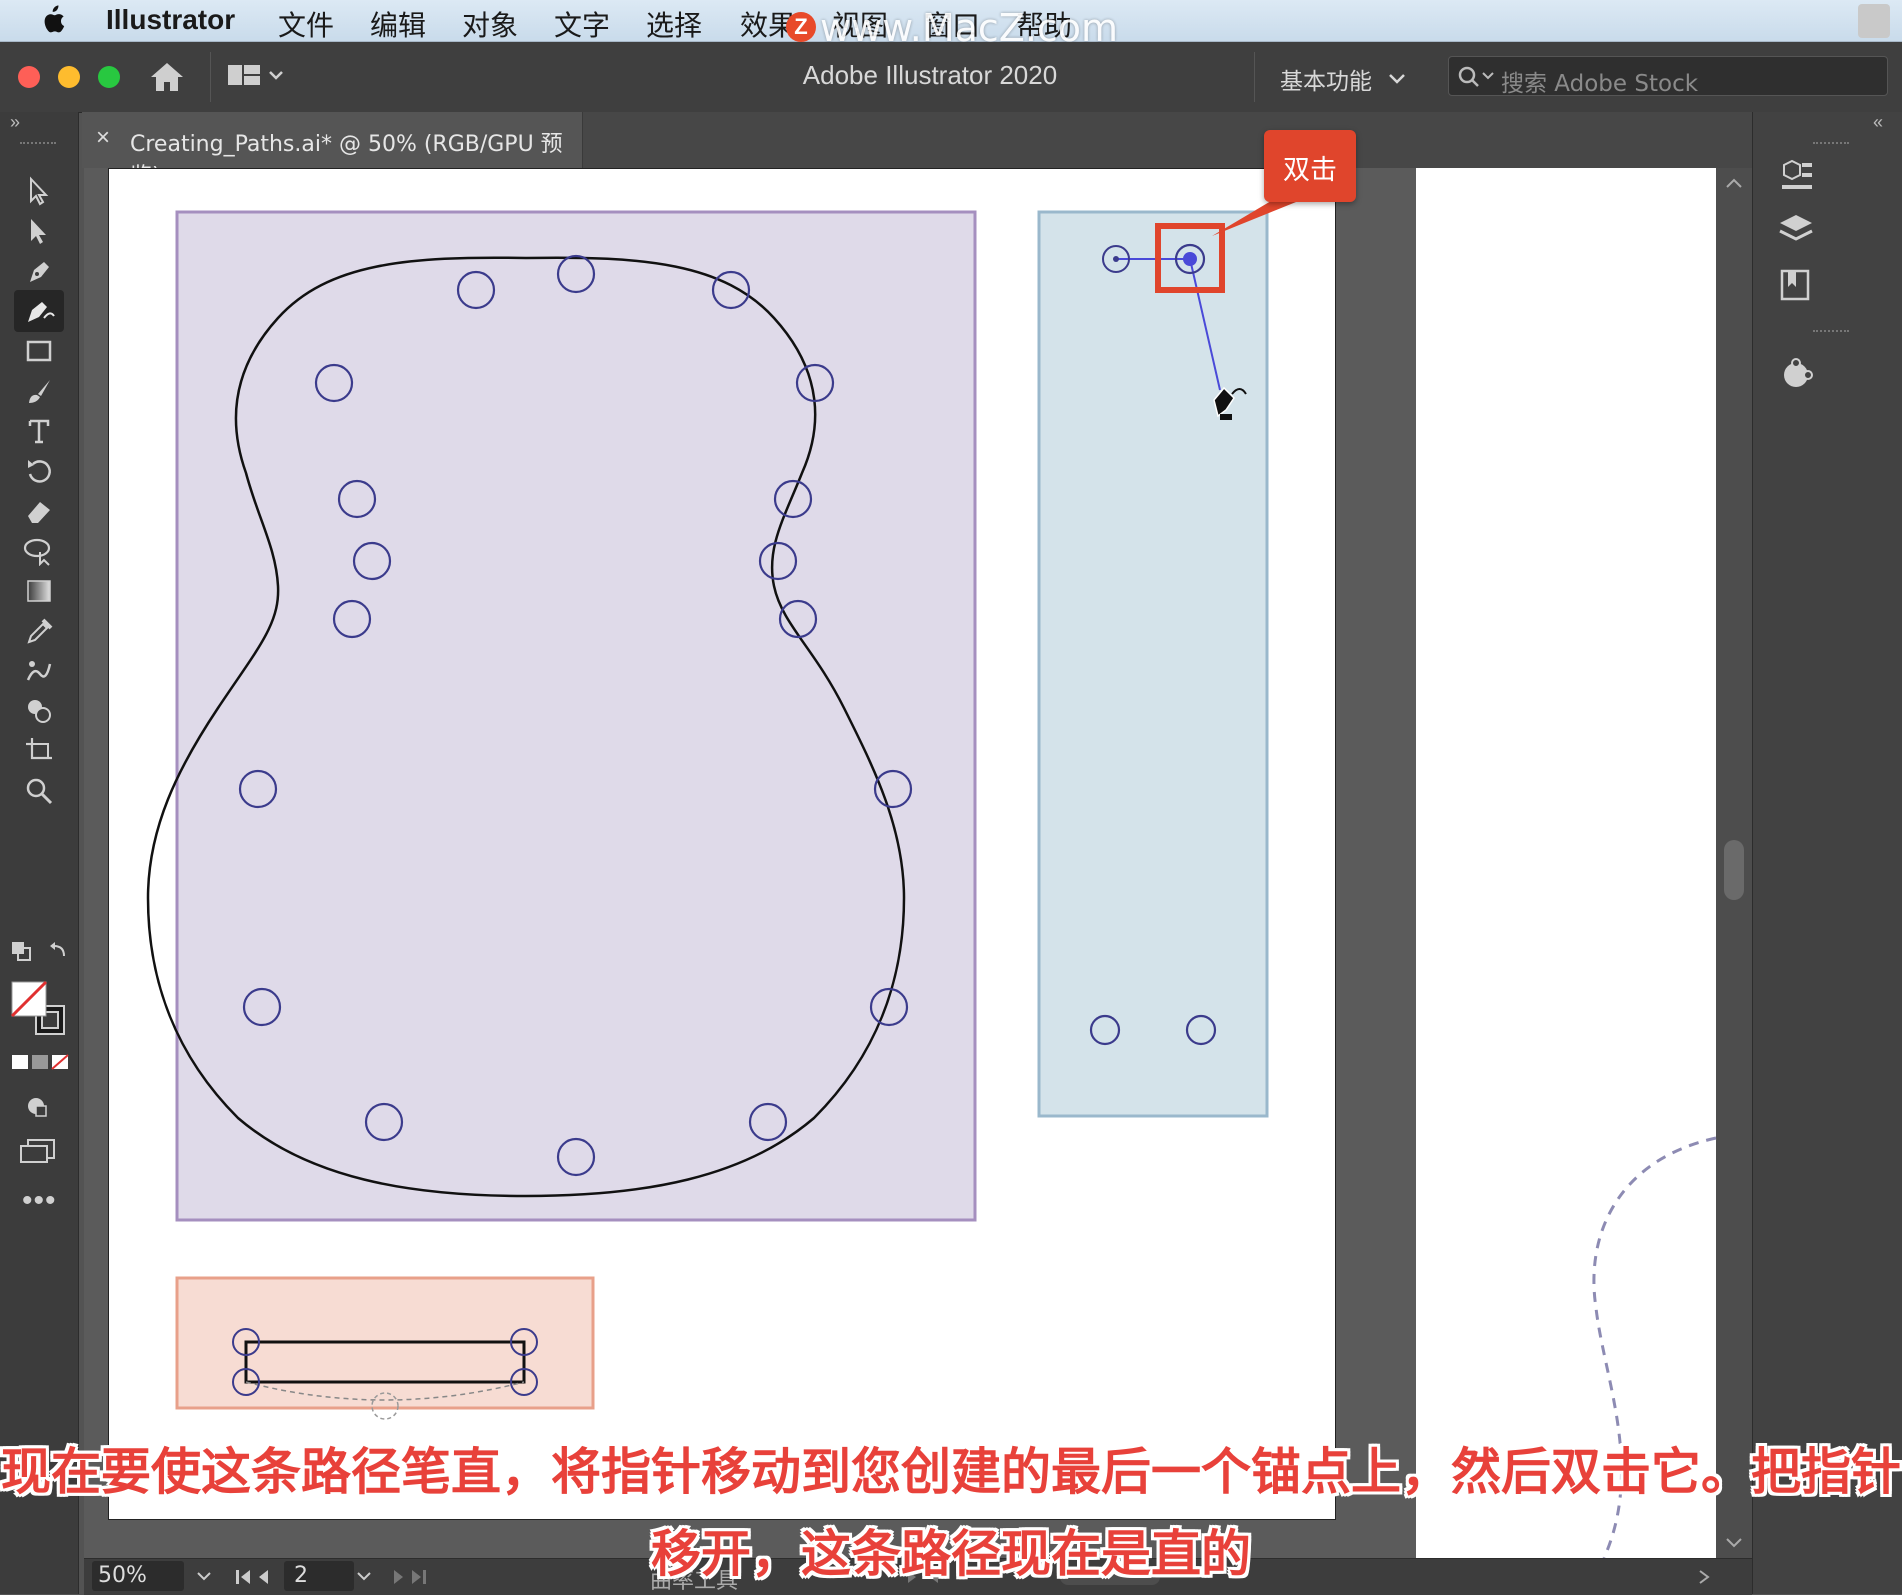 The height and width of the screenshot is (1595, 1902). What do you see at coordinates (37, 1107) in the screenshot?
I see `draw-mode-icon` at bounding box center [37, 1107].